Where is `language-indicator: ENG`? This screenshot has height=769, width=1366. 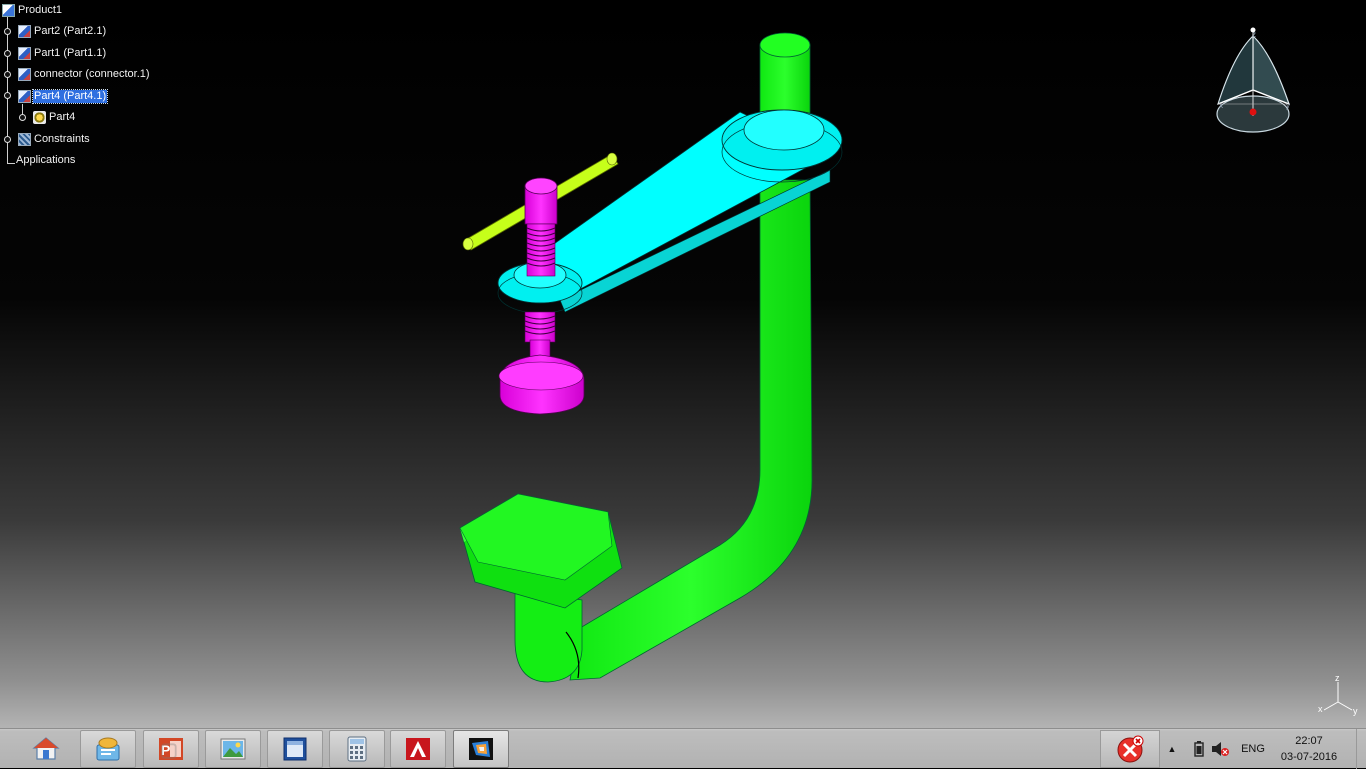 language-indicator: ENG is located at coordinates (1253, 749).